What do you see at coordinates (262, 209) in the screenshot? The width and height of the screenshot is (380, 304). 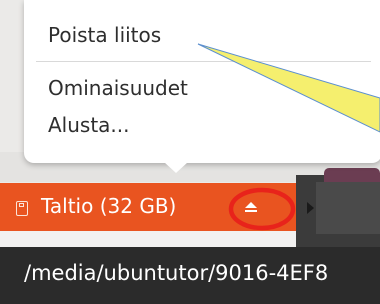 I see `red-highlight-circle` at bounding box center [262, 209].